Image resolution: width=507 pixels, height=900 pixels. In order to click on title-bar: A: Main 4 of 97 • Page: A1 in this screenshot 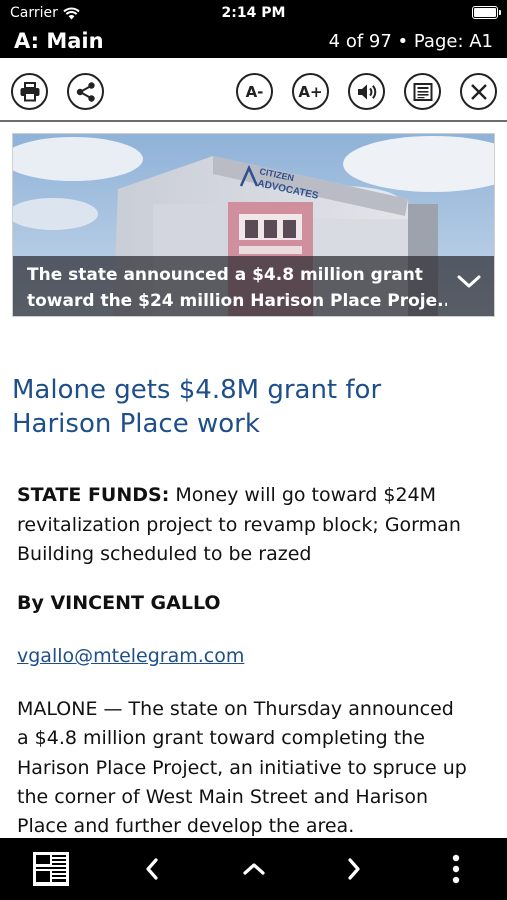, I will do `click(253, 43)`.